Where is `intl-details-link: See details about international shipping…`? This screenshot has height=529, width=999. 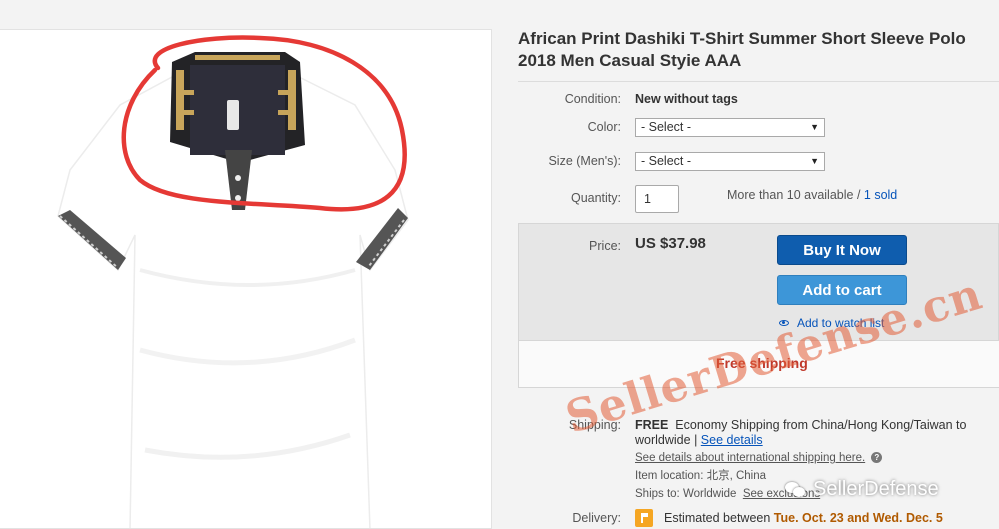 intl-details-link: See details about international shipping… is located at coordinates (750, 458).